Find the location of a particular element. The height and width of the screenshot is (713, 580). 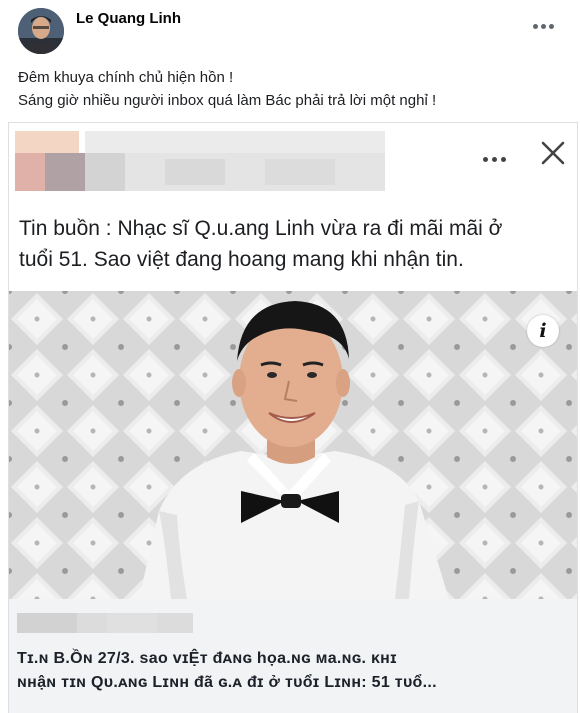

post-header: Le Quang Linh is located at coordinates (290, 30).